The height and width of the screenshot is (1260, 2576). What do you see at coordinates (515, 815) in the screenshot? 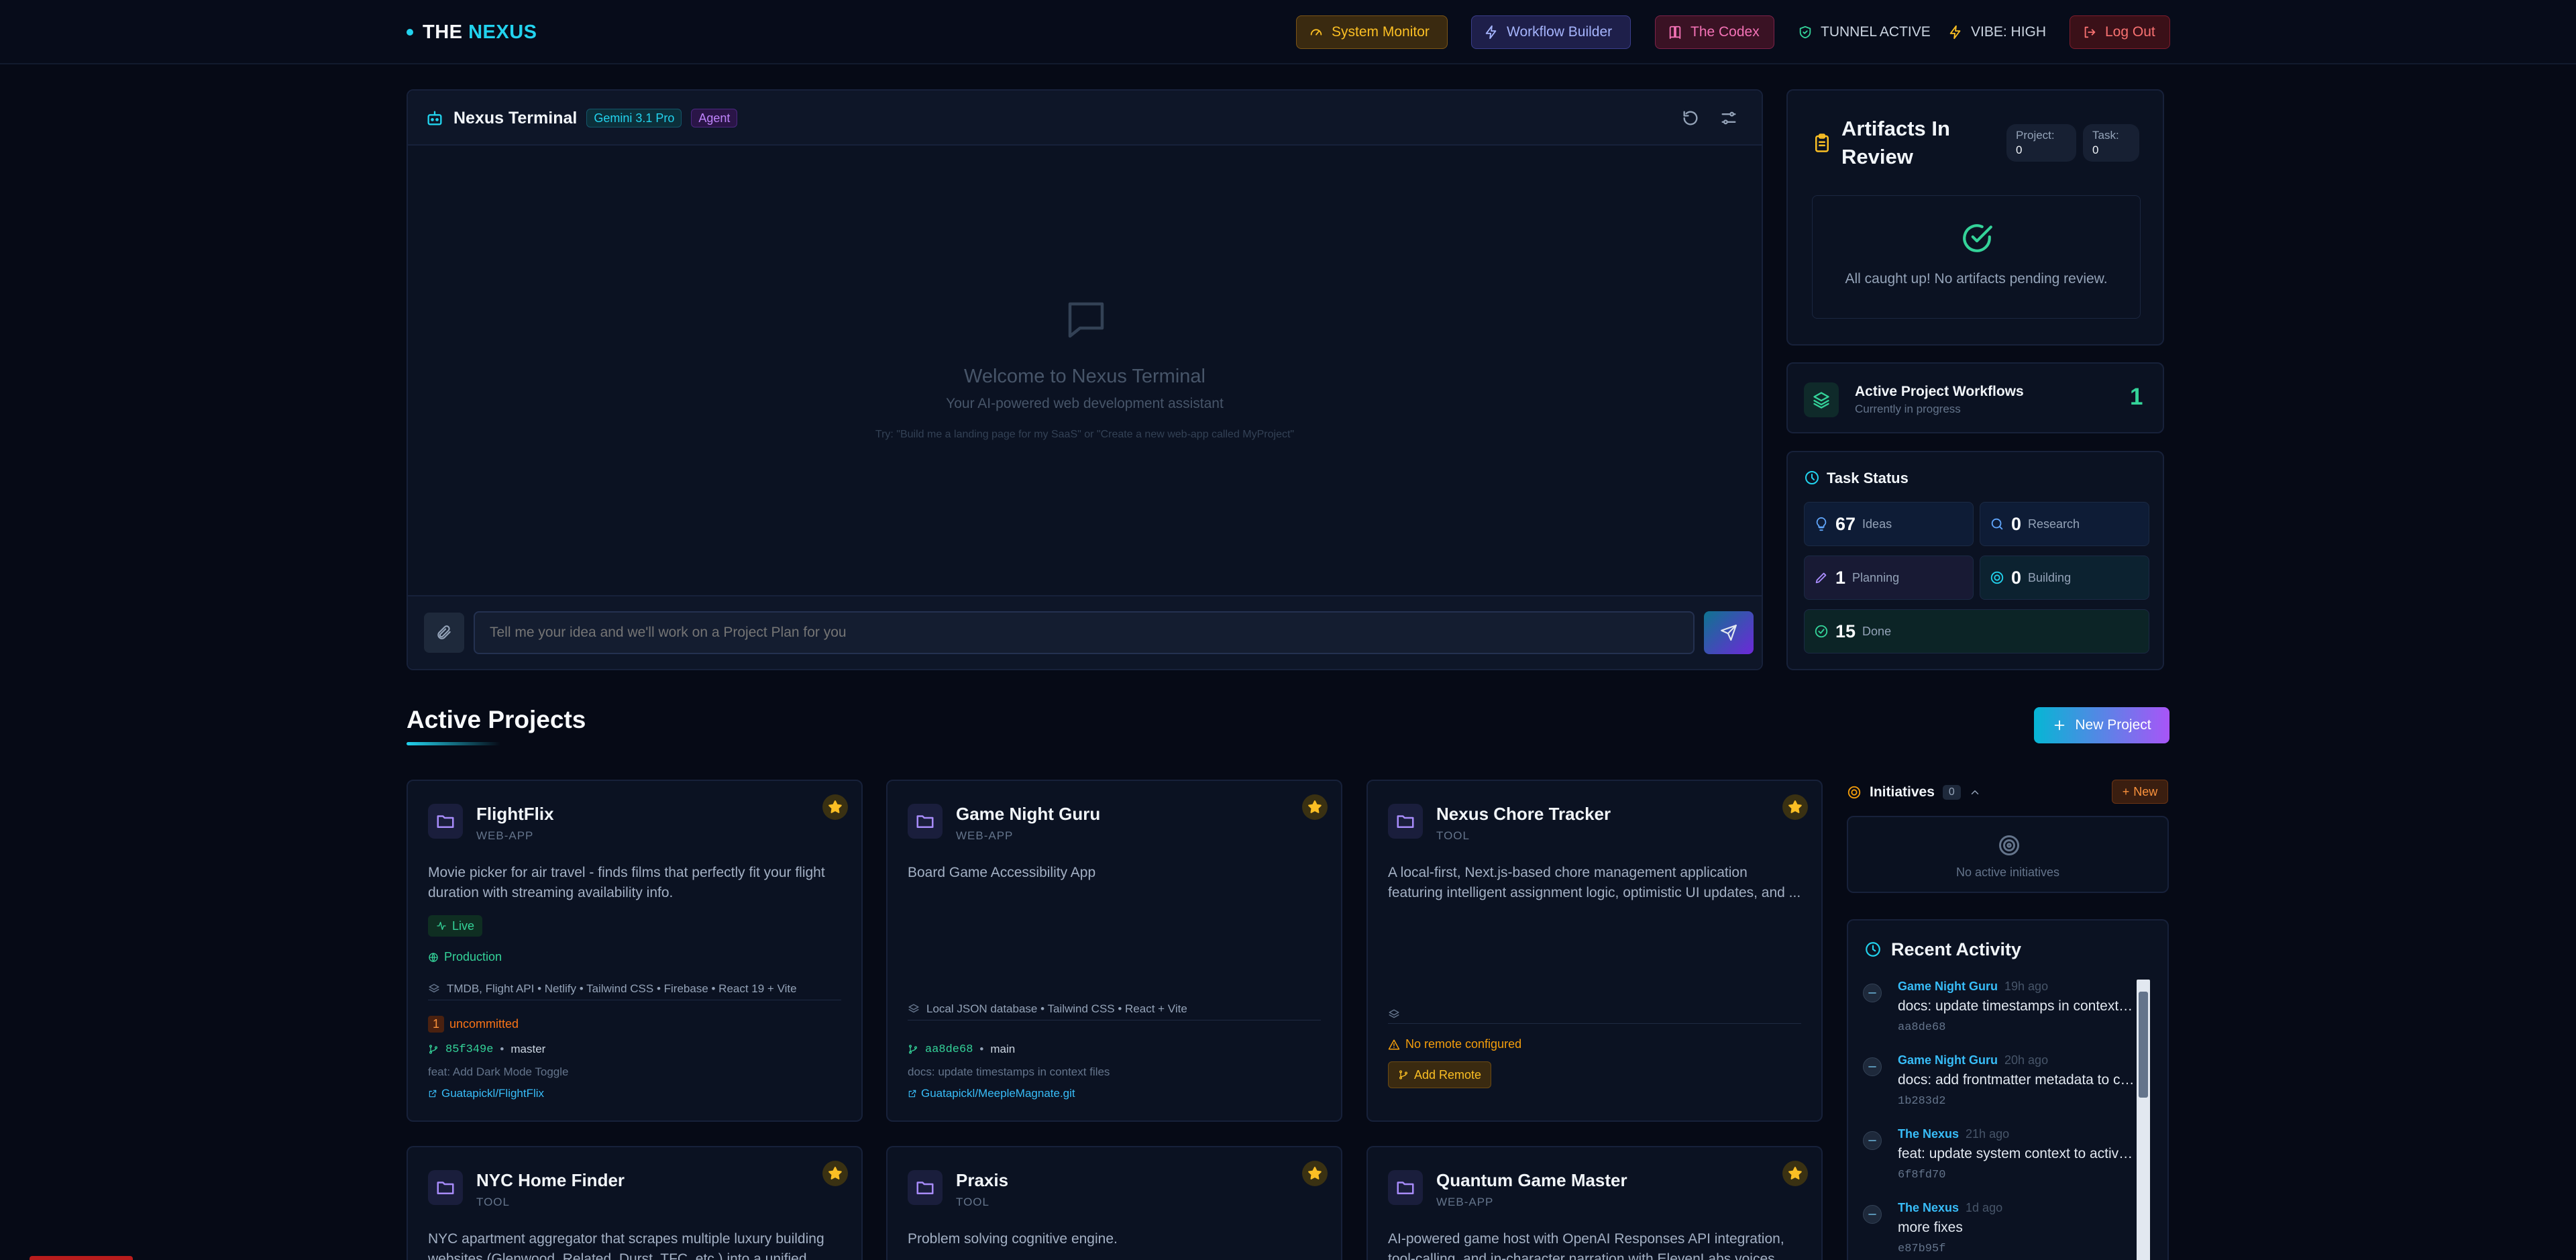
I see `project-name: FlightFlix` at bounding box center [515, 815].